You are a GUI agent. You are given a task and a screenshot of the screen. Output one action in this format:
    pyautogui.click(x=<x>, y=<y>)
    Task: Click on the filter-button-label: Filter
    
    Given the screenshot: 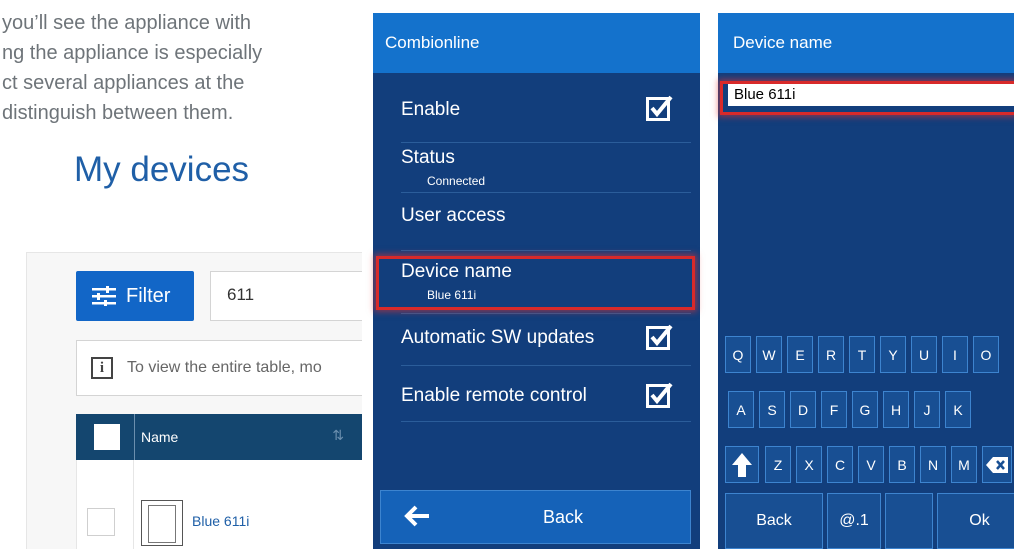 What is the action you would take?
    pyautogui.click(x=148, y=295)
    